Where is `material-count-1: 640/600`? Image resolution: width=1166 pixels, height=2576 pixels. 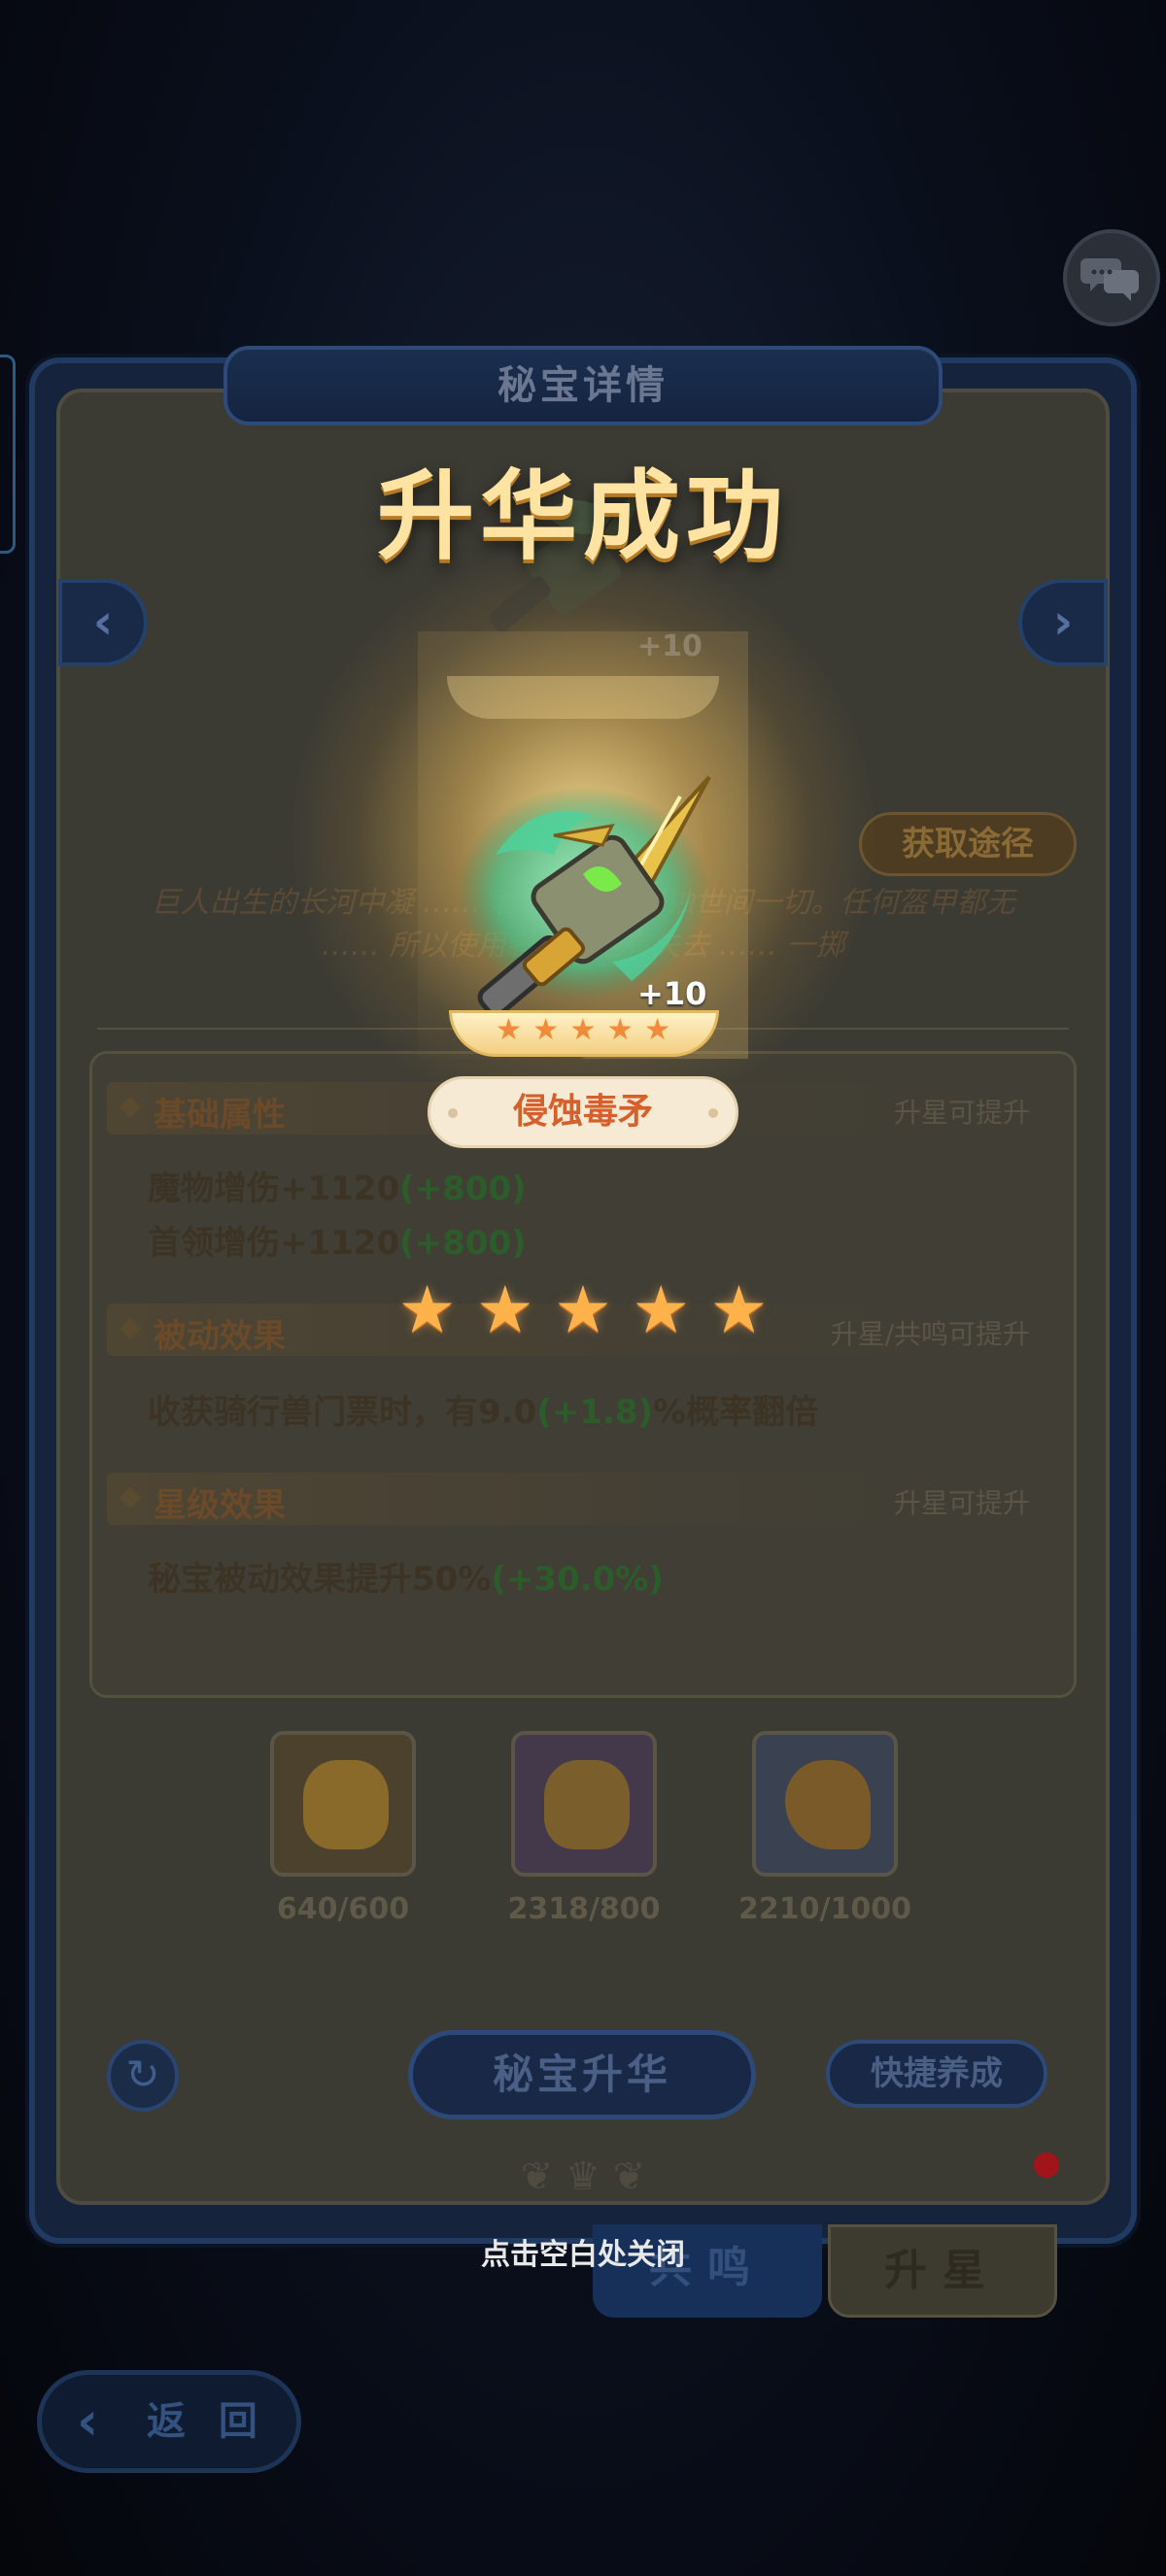
material-count-1: 640/600 is located at coordinates (343, 1909).